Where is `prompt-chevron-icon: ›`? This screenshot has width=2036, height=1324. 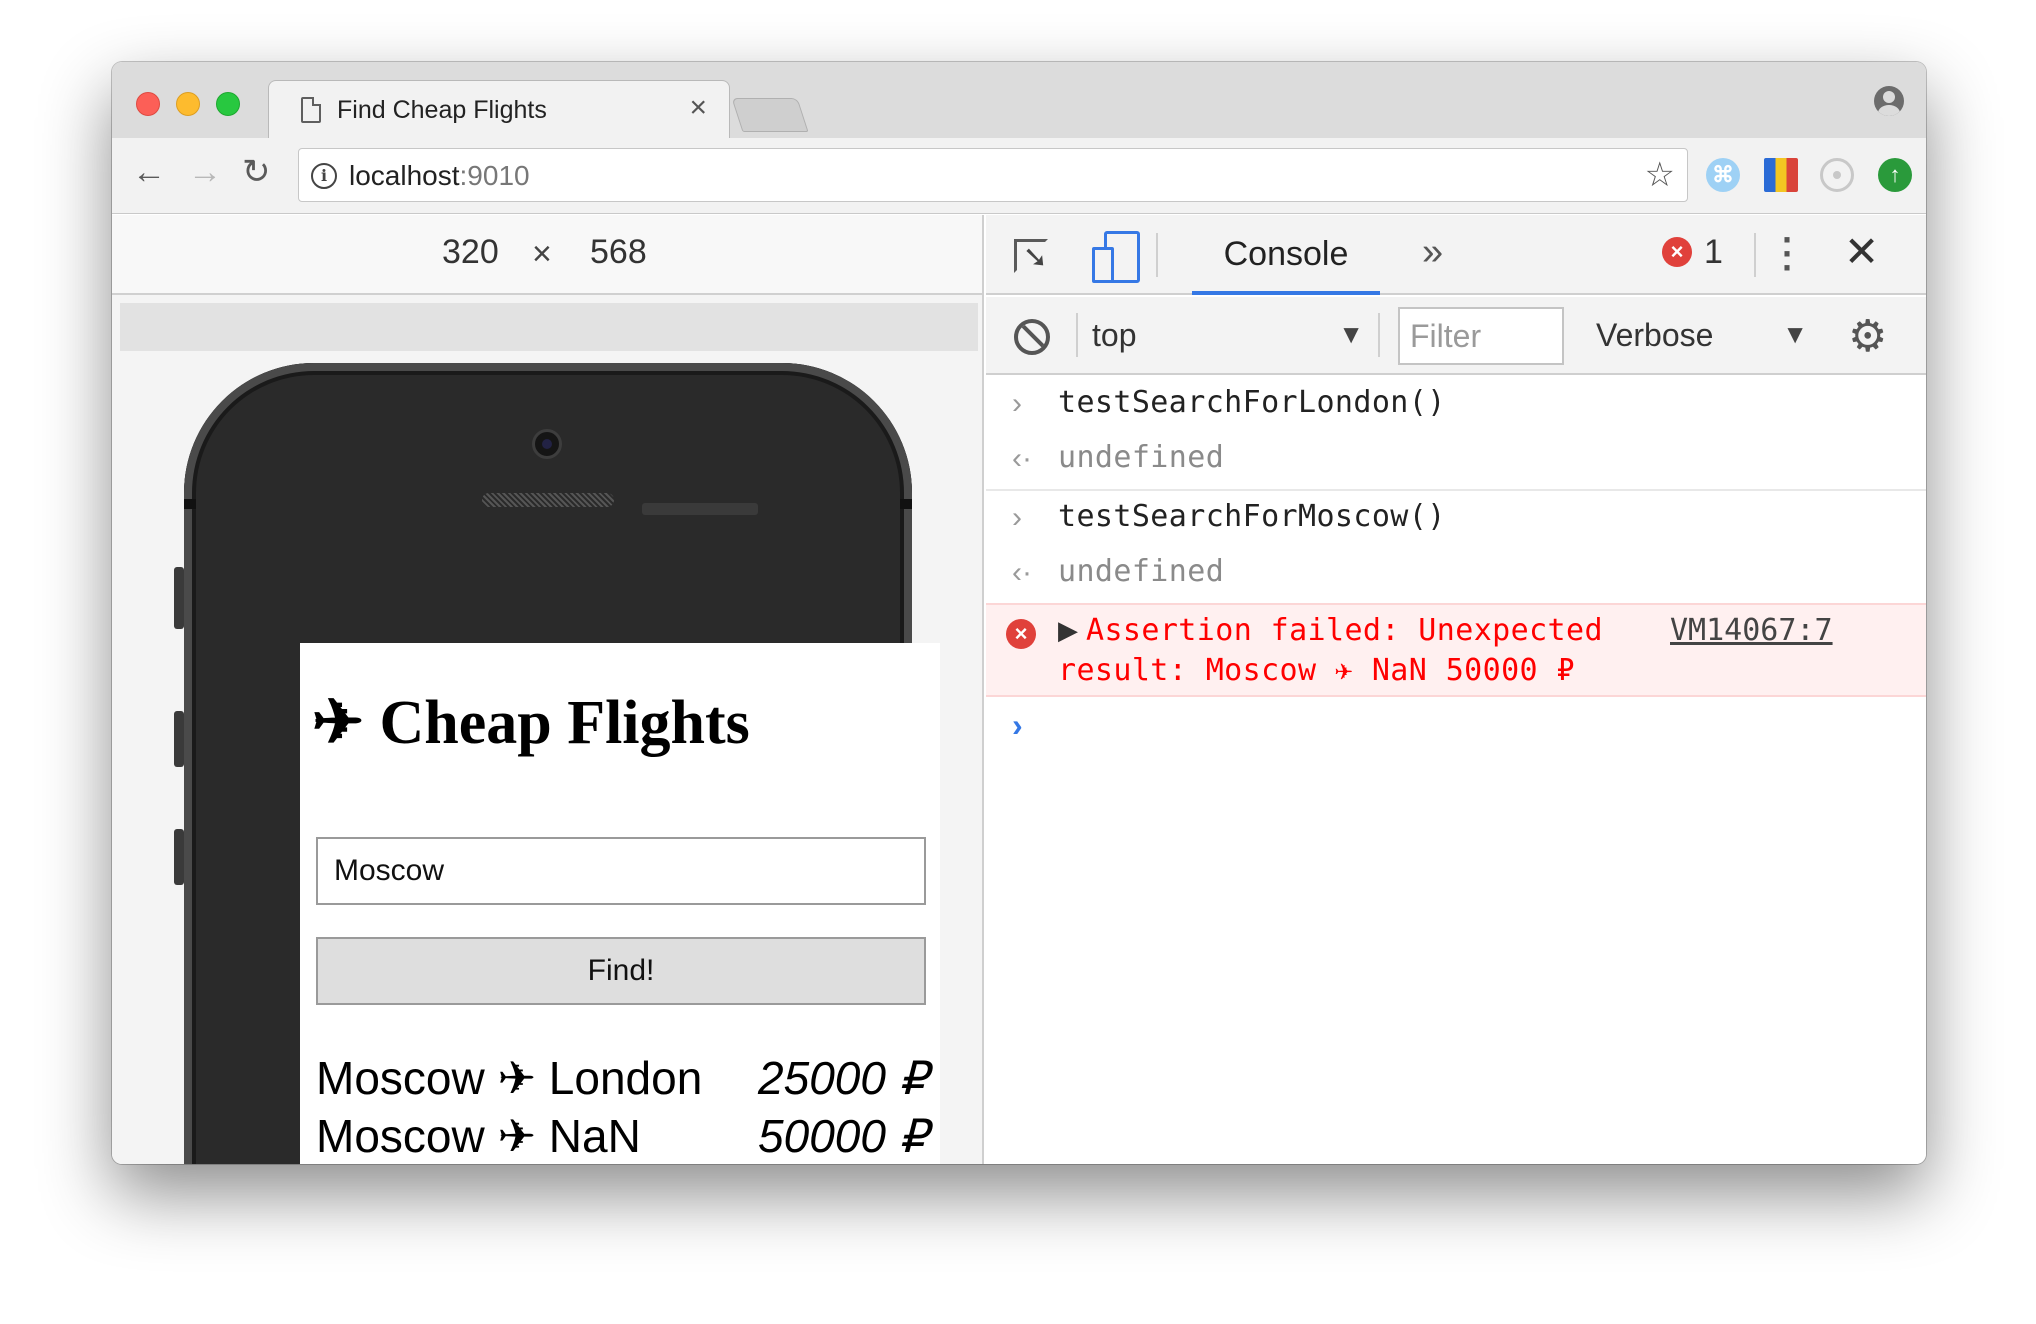
prompt-chevron-icon: › is located at coordinates (1017, 725).